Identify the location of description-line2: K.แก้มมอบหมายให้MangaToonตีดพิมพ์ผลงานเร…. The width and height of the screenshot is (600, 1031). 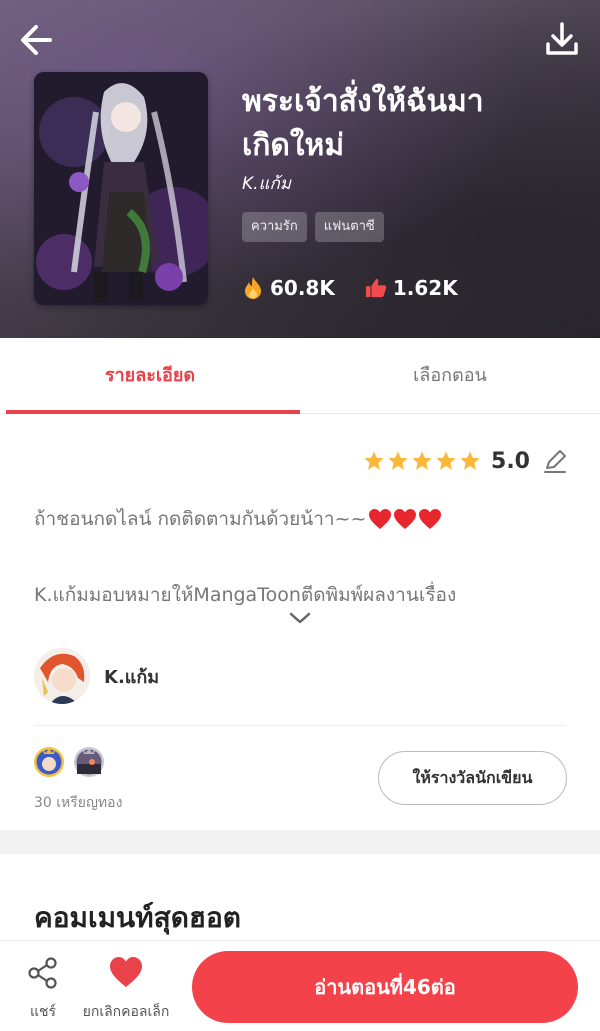
(245, 595).